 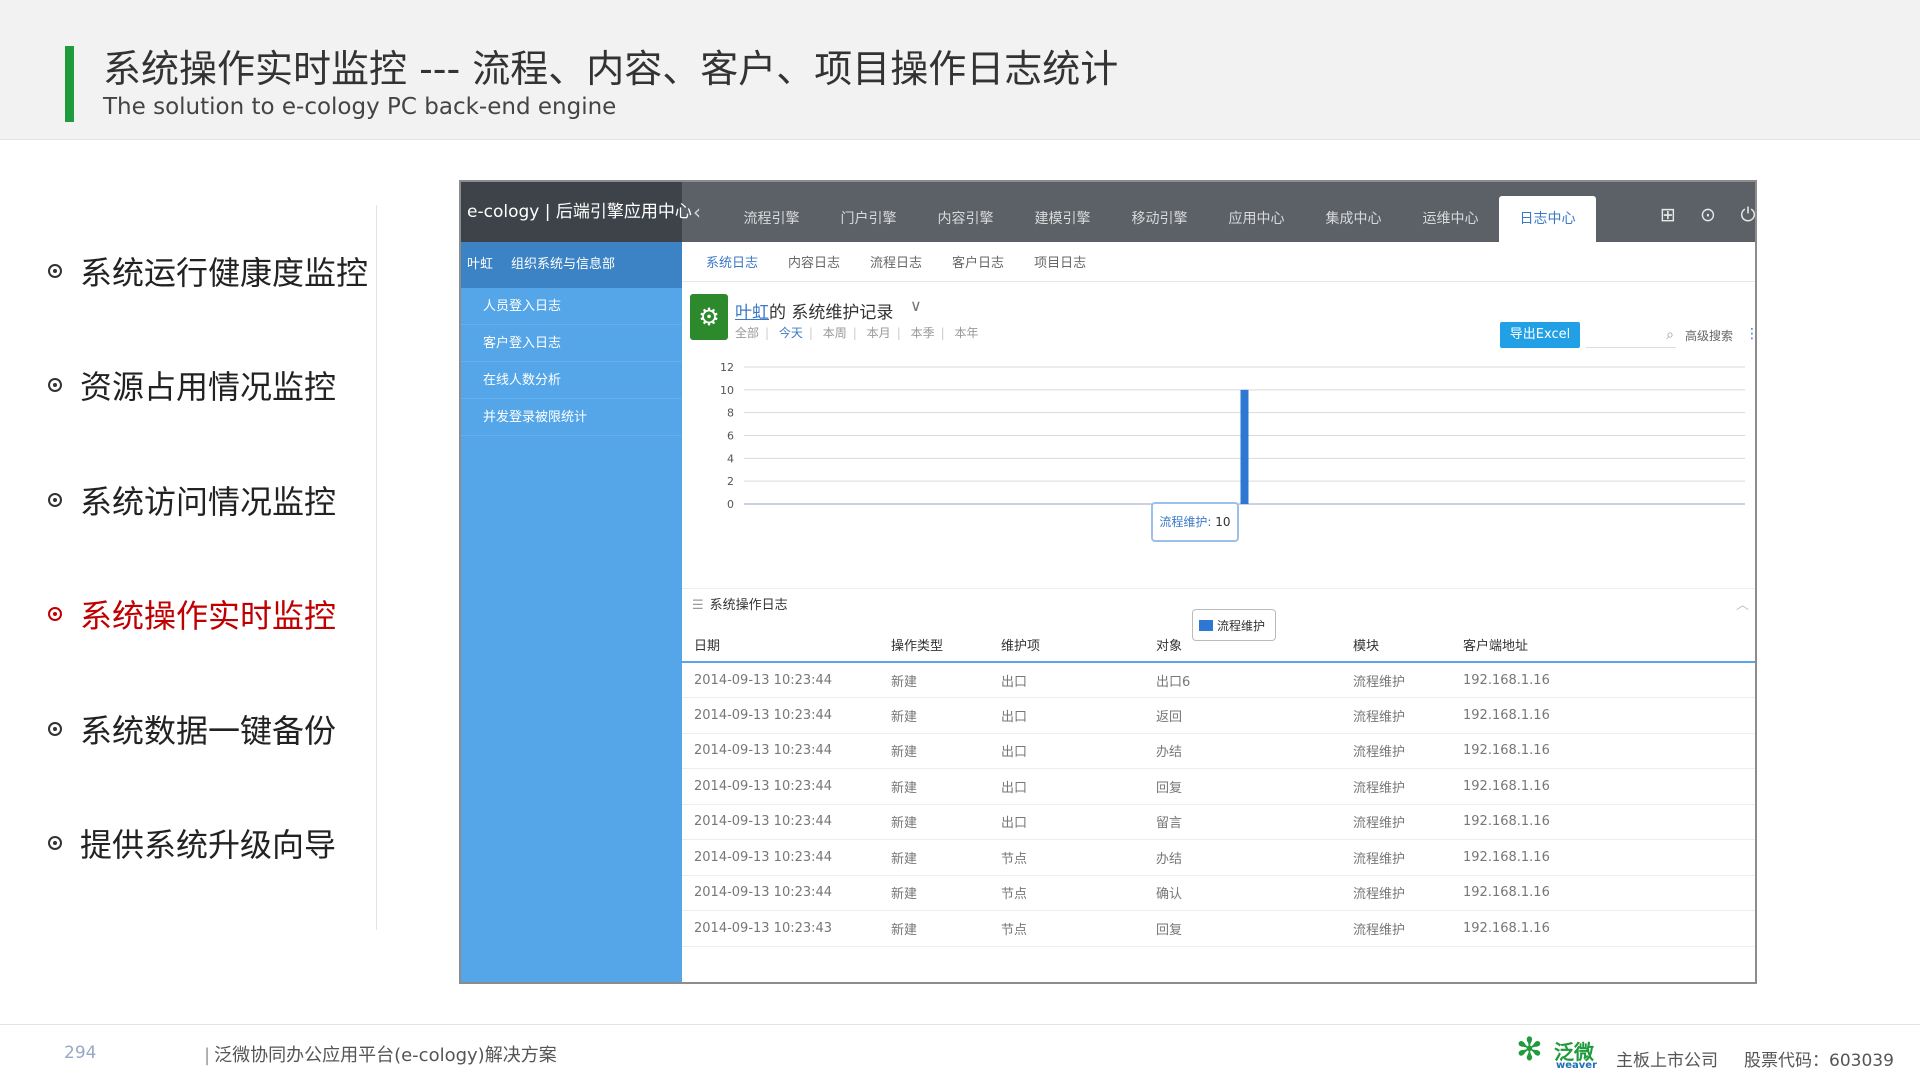 What do you see at coordinates (896, 261) in the screenshot?
I see `subtab-workflow-log: 流程日志` at bounding box center [896, 261].